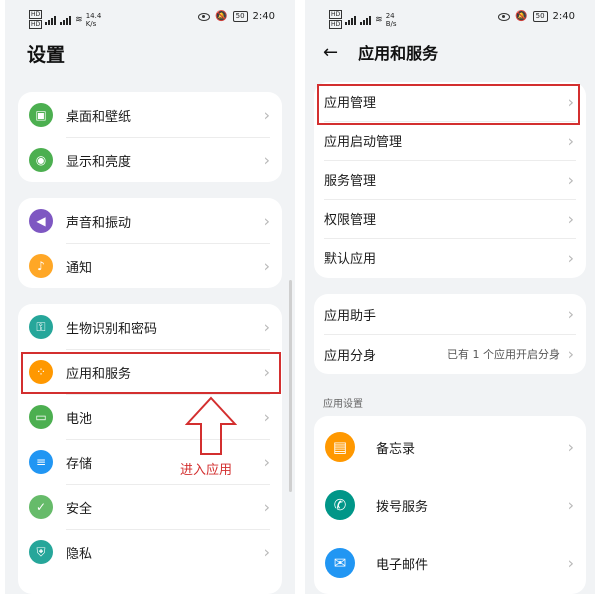  What do you see at coordinates (79, 419) in the screenshot?
I see `settings-item-label: 电池` at bounding box center [79, 419].